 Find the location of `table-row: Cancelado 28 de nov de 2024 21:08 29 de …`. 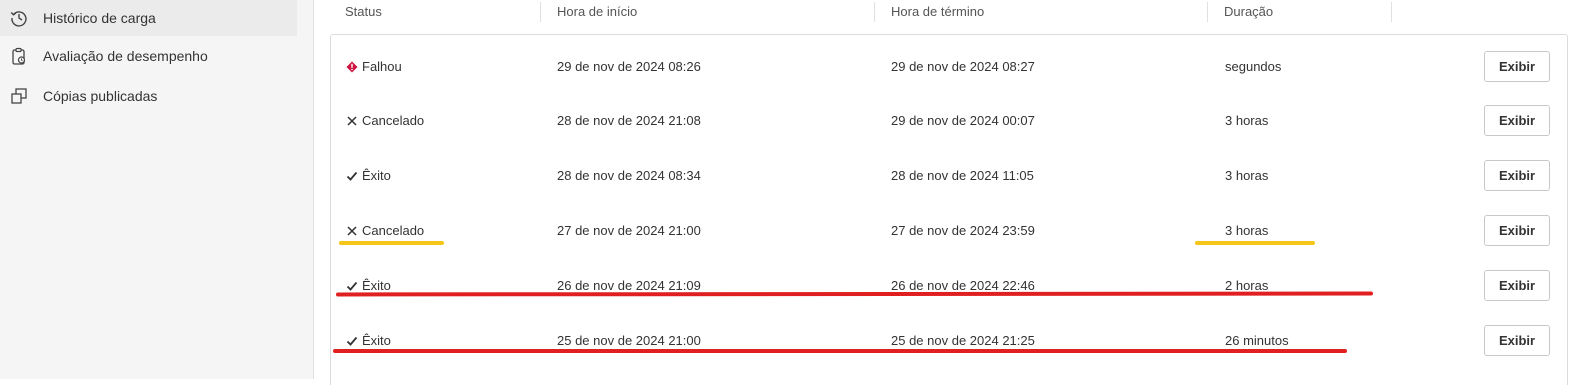

table-row: Cancelado 28 de nov de 2024 21:08 29 de … is located at coordinates (949, 121).